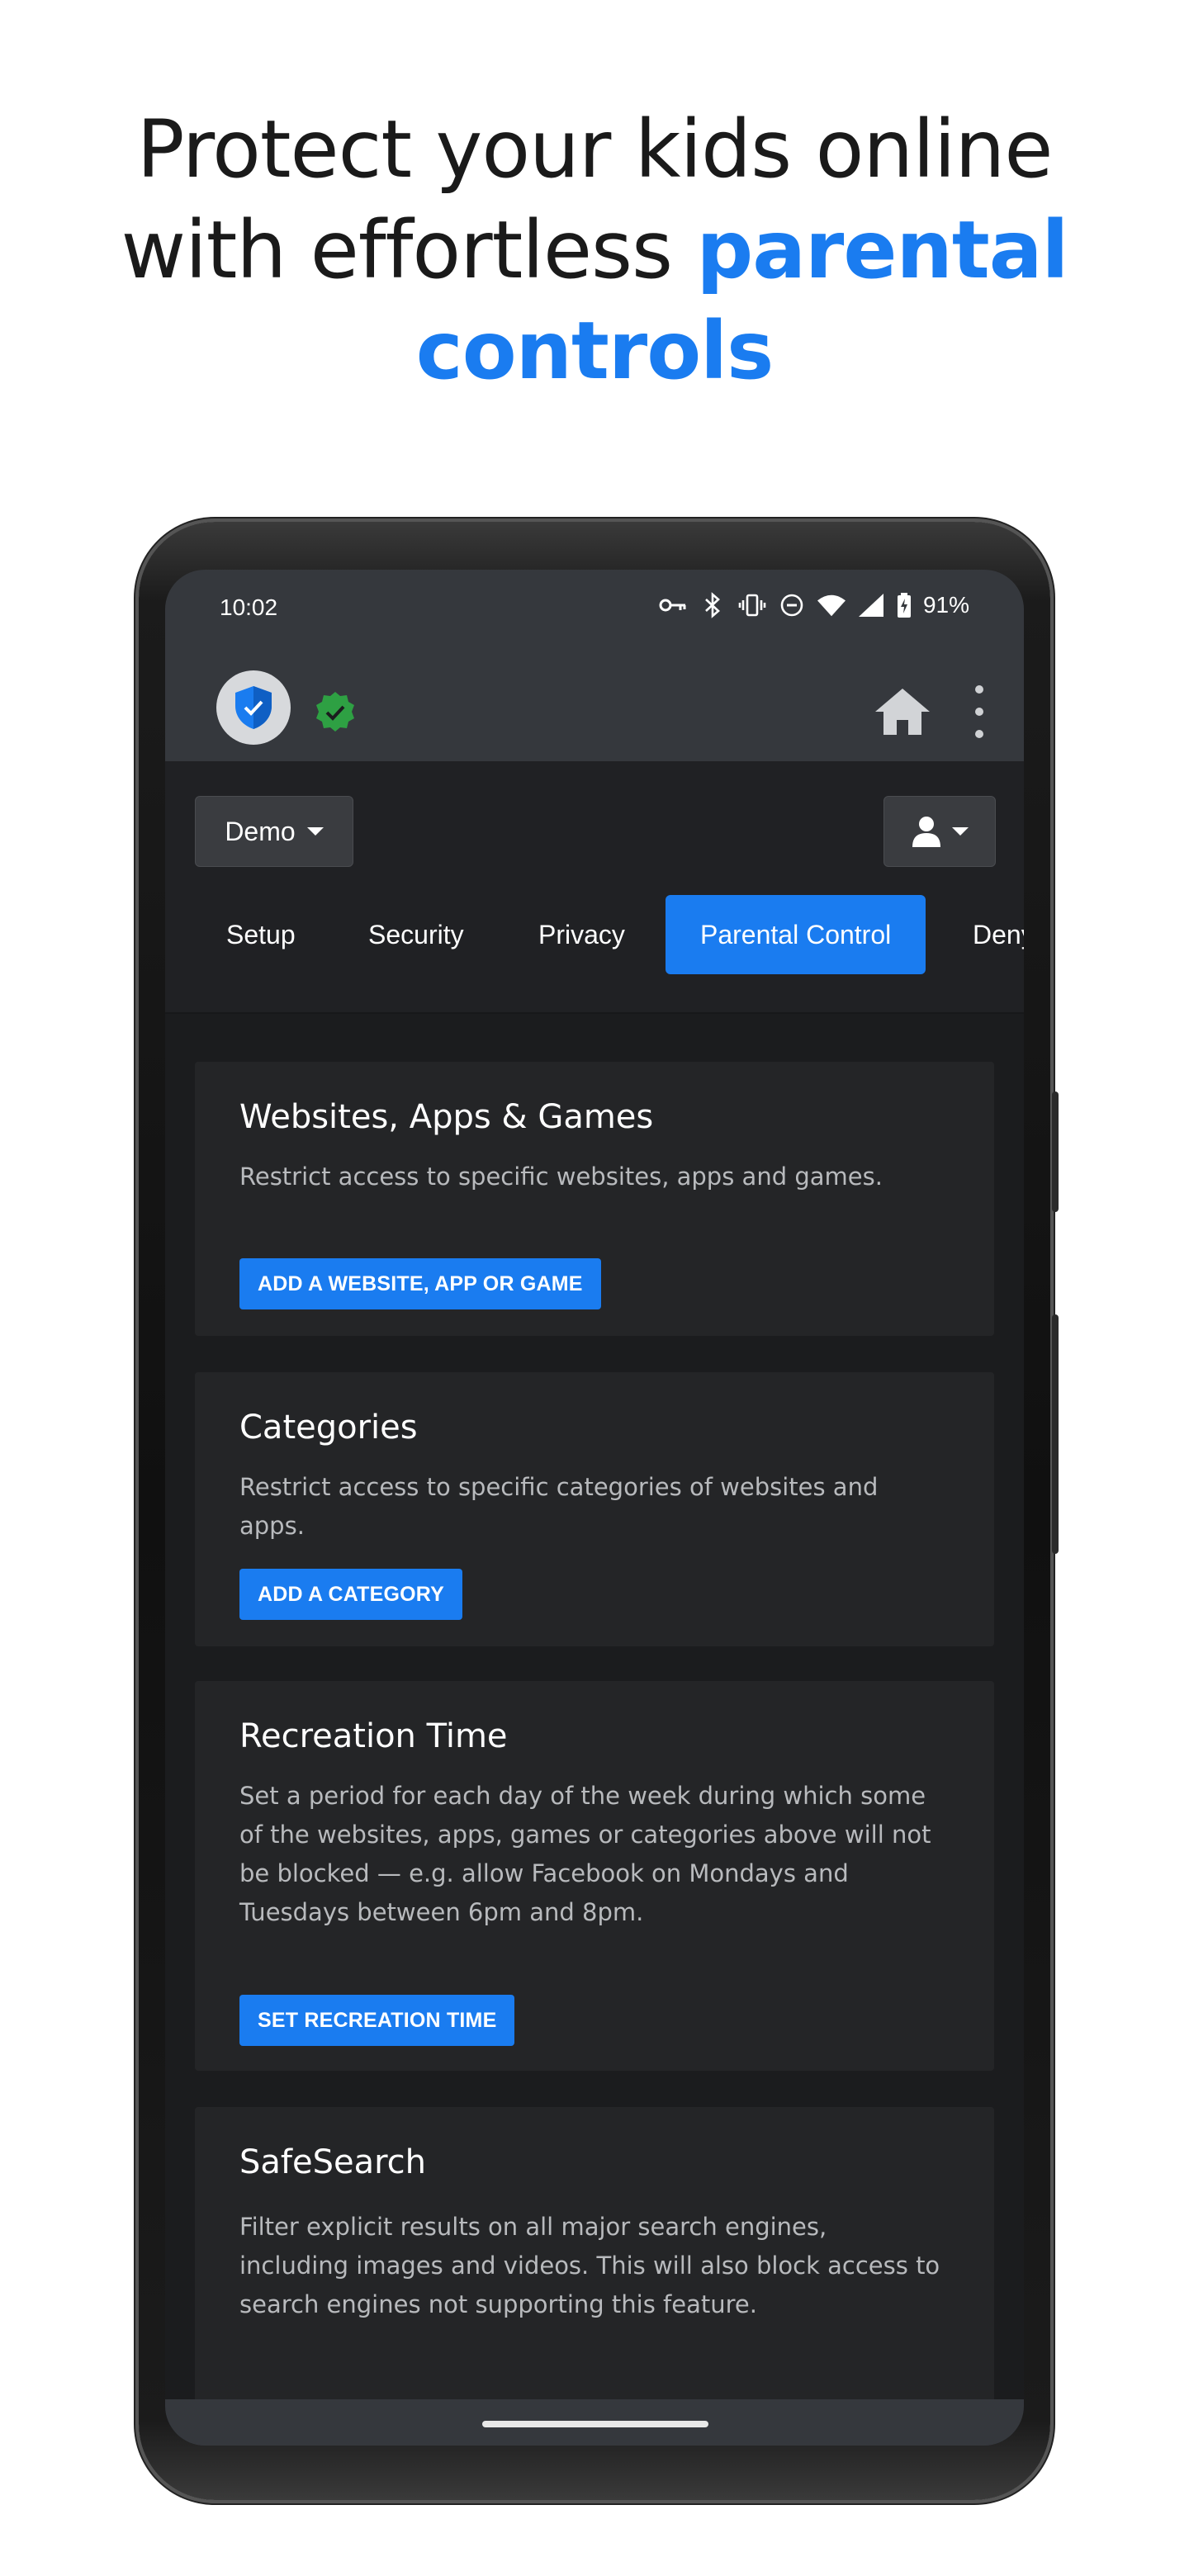  Describe the element at coordinates (796, 934) in the screenshot. I see `tab-parental-control: Parental Control` at that location.